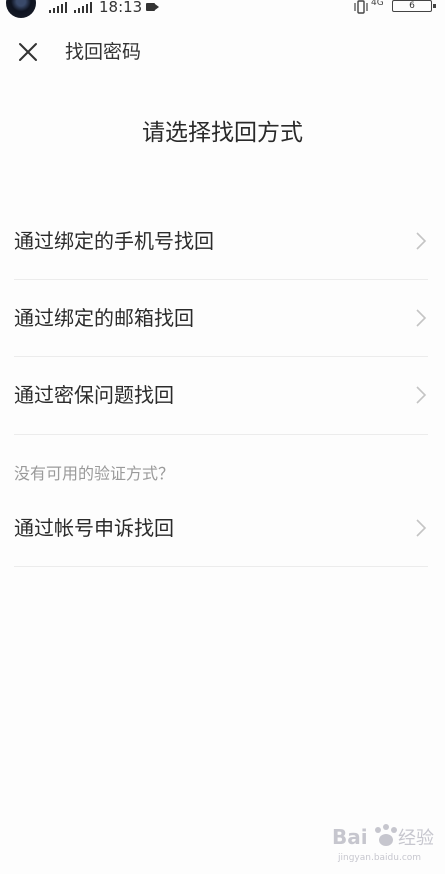 The height and width of the screenshot is (874, 445). I want to click on baidu-jingyan-watermark-logo: Bai 经验 jingyan.baidu.com, so click(383, 843).